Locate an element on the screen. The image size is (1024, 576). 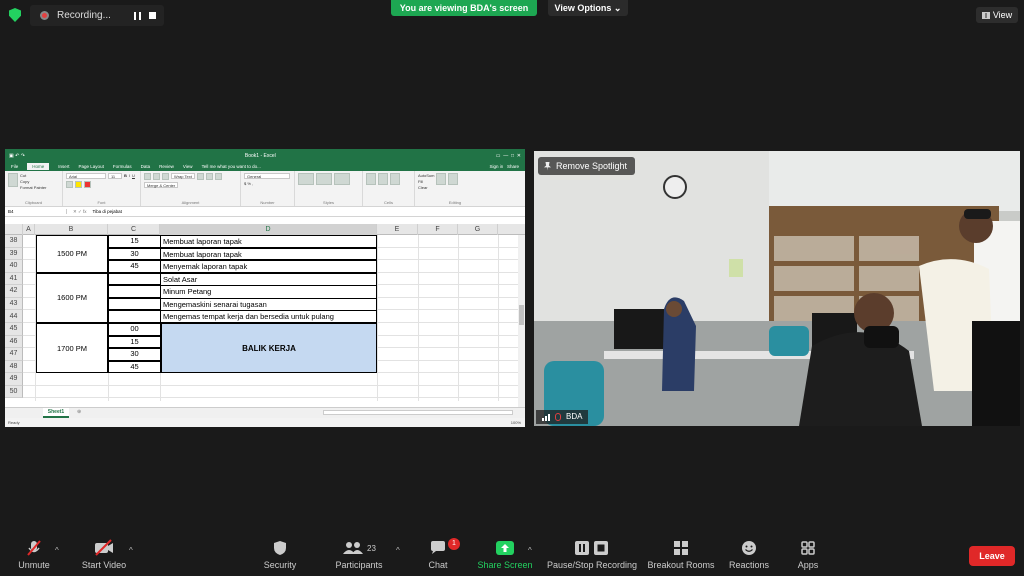
scroll-thumb is located at coordinates (521, 315).